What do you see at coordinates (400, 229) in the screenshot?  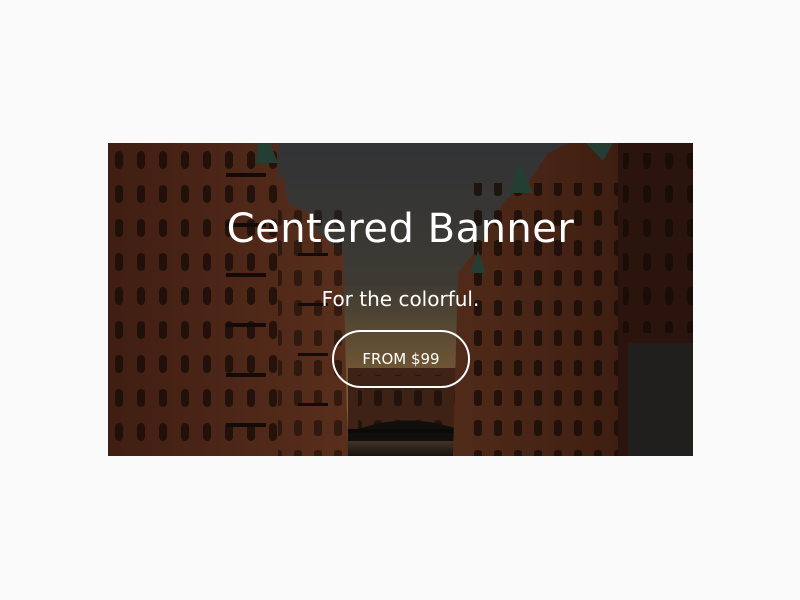 I see `banner-title: Centered Banner` at bounding box center [400, 229].